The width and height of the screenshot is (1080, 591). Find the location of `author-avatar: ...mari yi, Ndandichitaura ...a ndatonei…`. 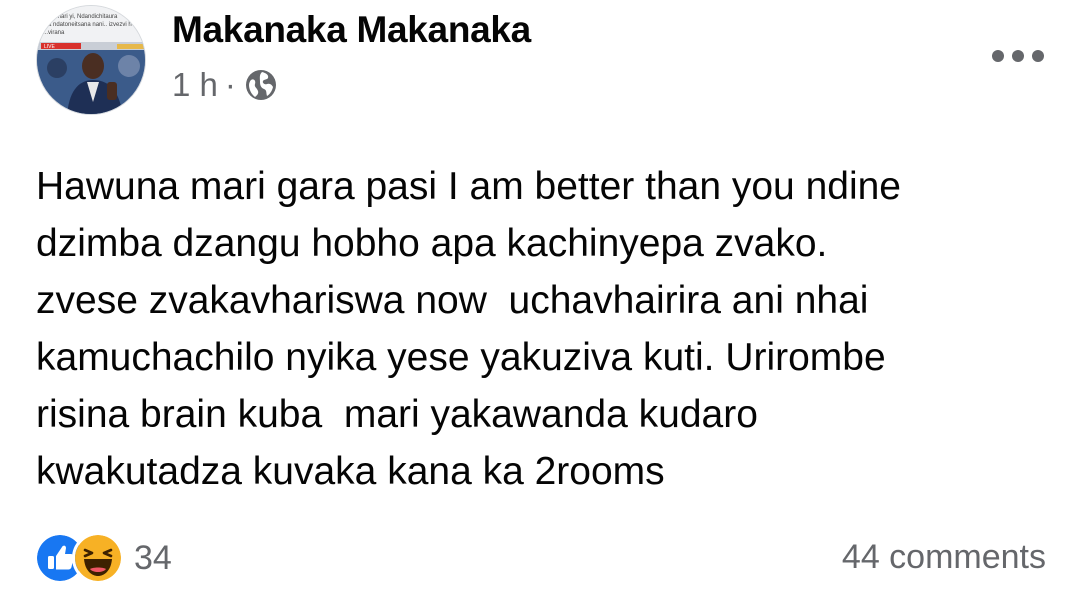

author-avatar: ...mari yi, Ndandichitaura ...a ndatonei… is located at coordinates (91, 60).